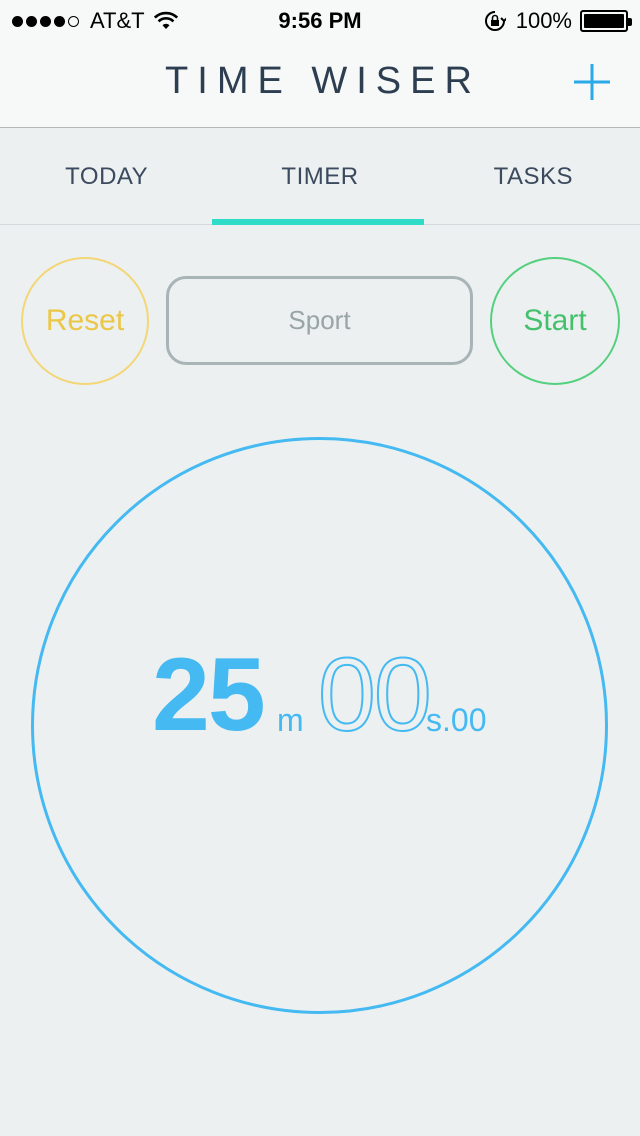 The height and width of the screenshot is (1136, 640). I want to click on timer-seconds: 00, so click(375, 695).